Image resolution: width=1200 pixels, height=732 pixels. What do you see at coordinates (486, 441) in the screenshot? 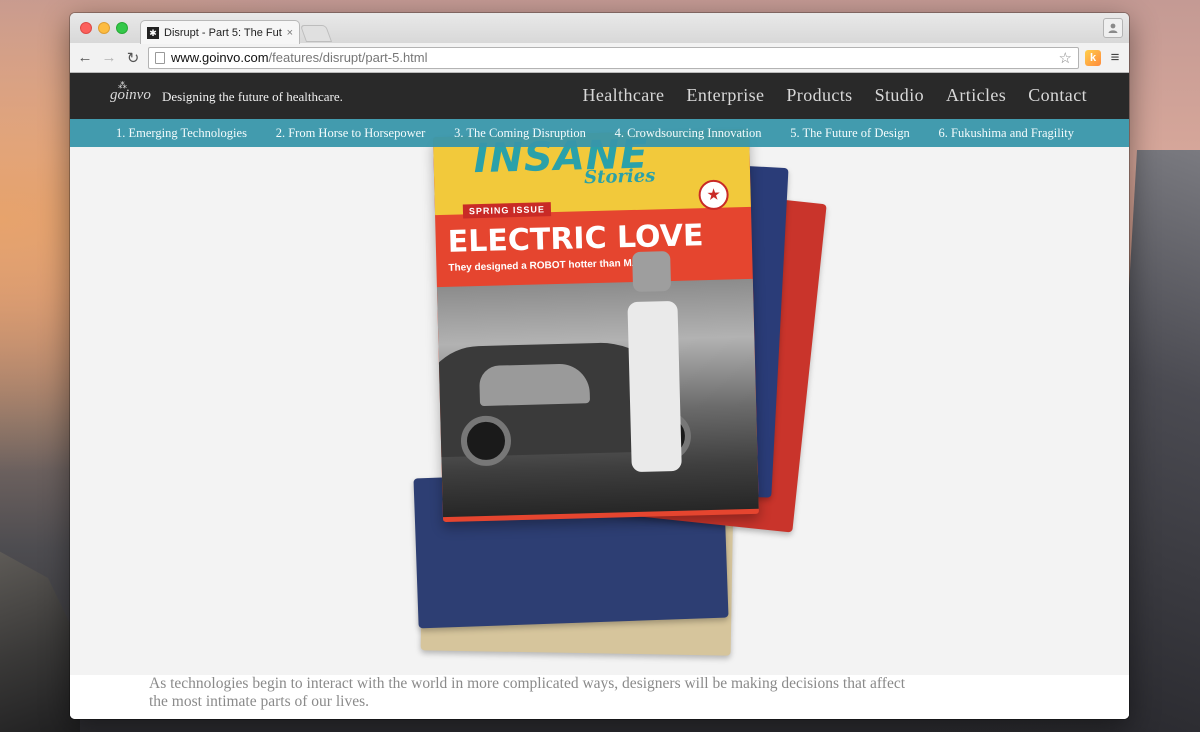
I see `car-wheel` at bounding box center [486, 441].